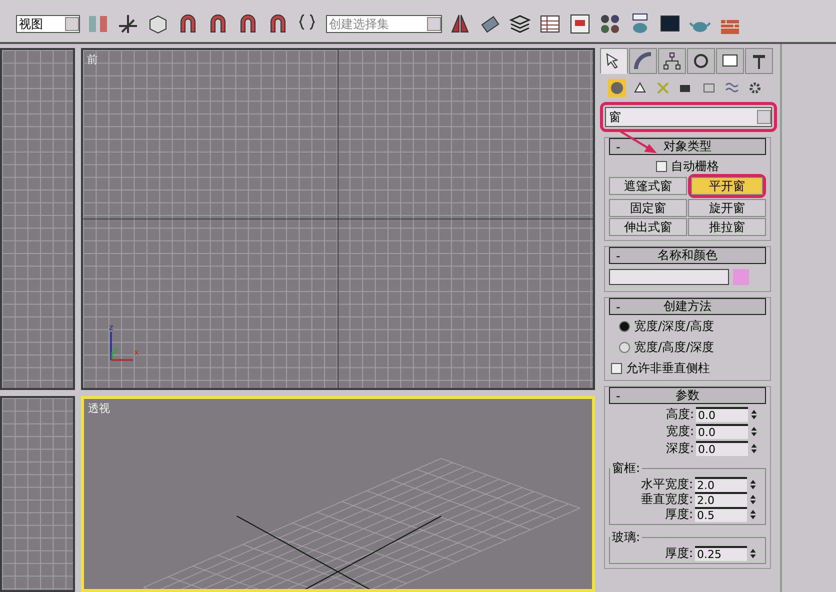  I want to click on axis-tripod-drawing: z y x, so click(124, 343).